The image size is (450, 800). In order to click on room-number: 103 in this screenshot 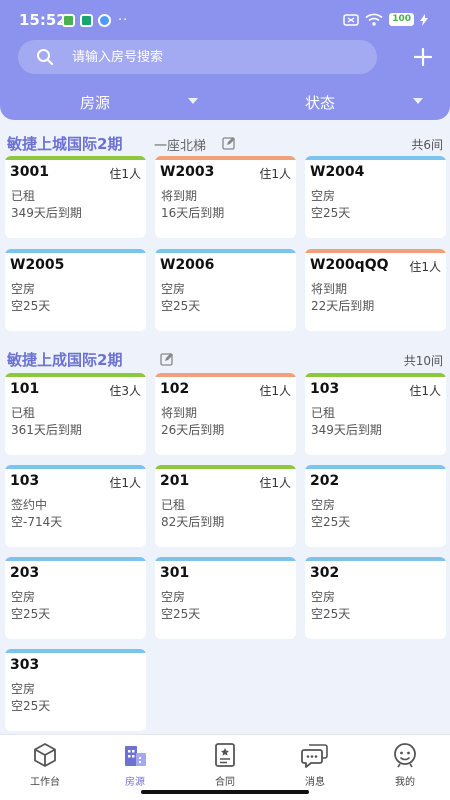, I will do `click(325, 389)`.